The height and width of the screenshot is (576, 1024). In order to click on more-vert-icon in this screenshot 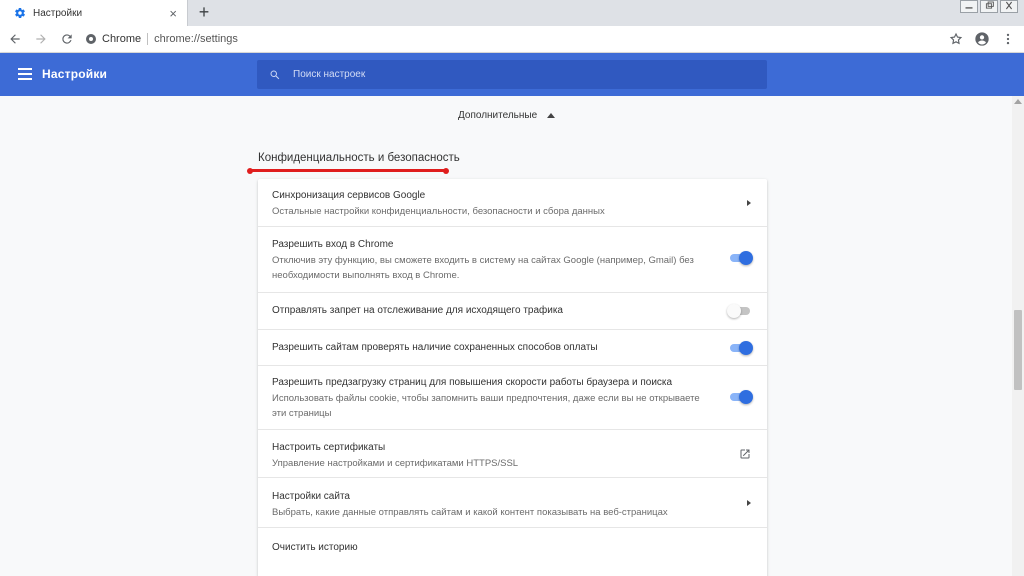, I will do `click(1008, 39)`.